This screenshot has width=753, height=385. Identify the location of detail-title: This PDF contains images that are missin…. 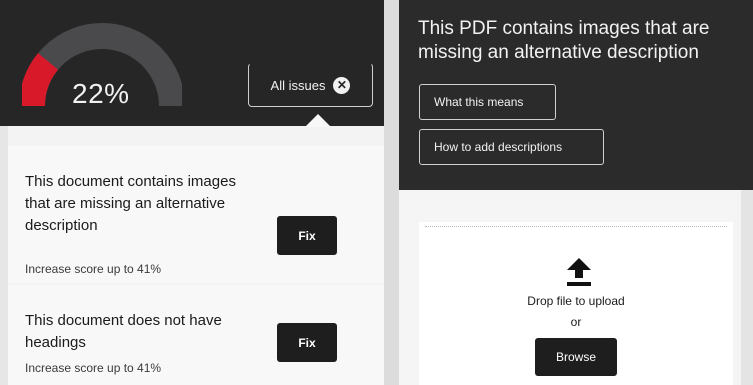
(564, 40).